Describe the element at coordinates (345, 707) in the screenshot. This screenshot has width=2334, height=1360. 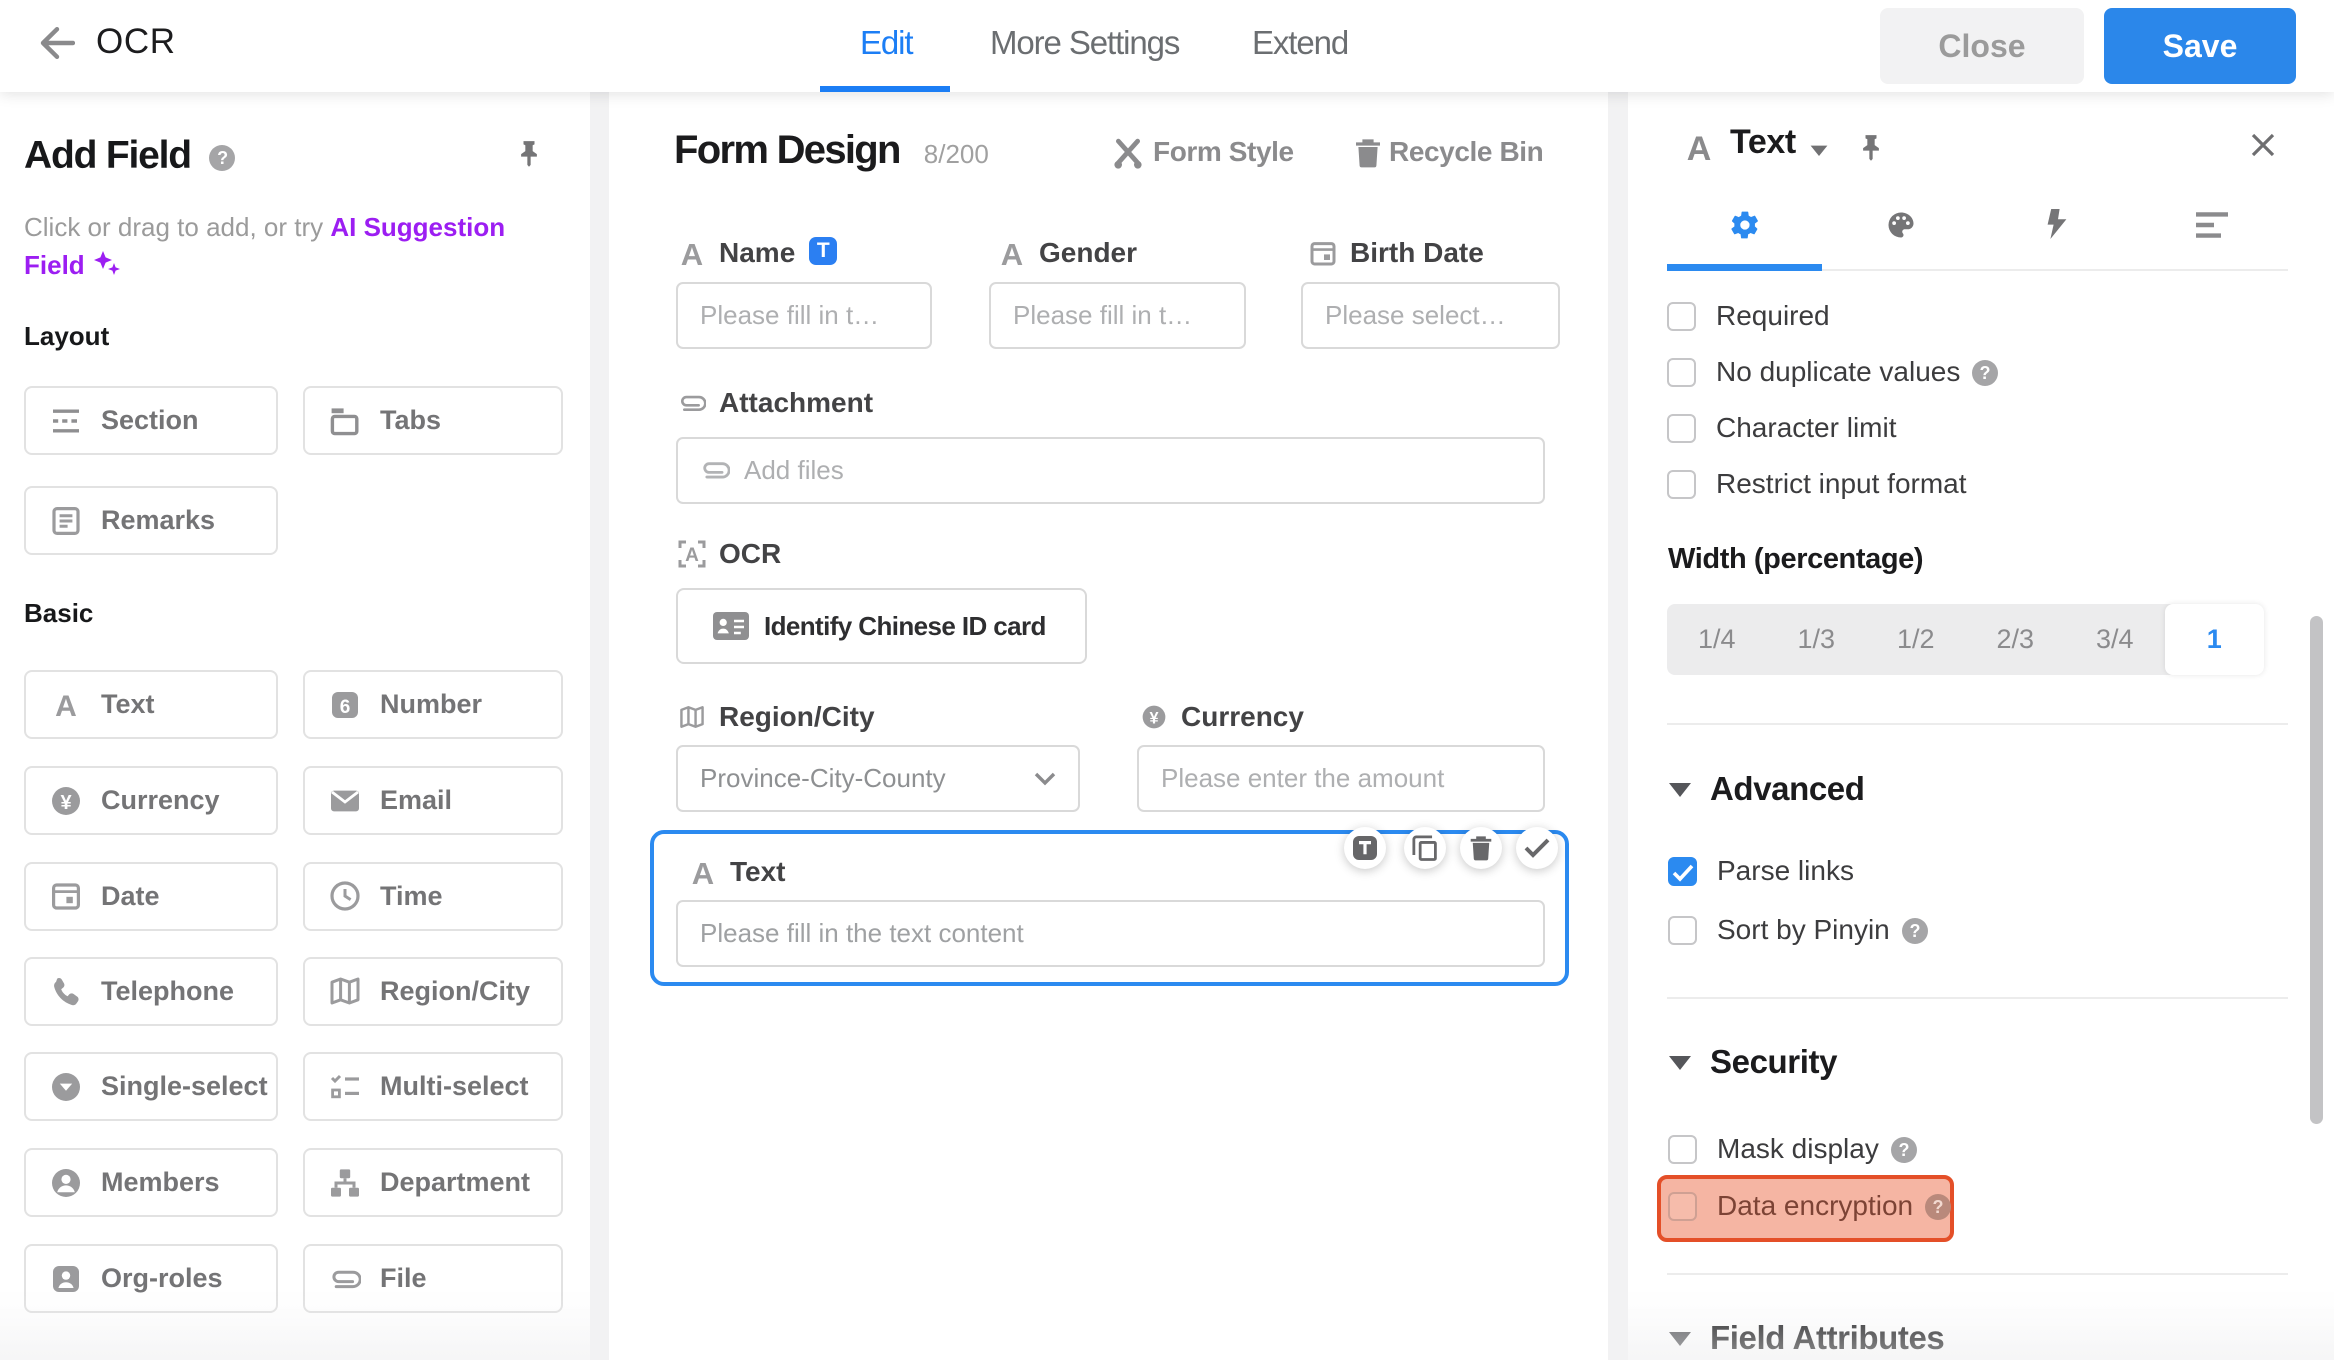
I see `svg-text: 6` at that location.